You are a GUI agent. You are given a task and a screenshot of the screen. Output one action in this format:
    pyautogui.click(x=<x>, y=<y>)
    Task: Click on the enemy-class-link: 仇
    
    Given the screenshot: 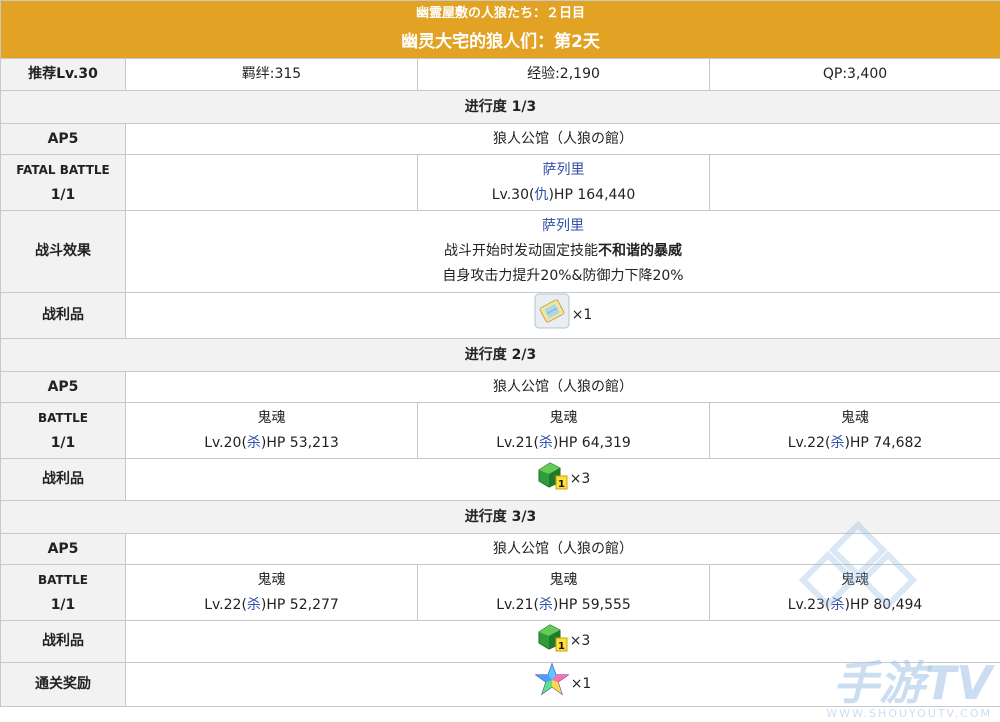 What is the action you would take?
    pyautogui.click(x=541, y=195)
    